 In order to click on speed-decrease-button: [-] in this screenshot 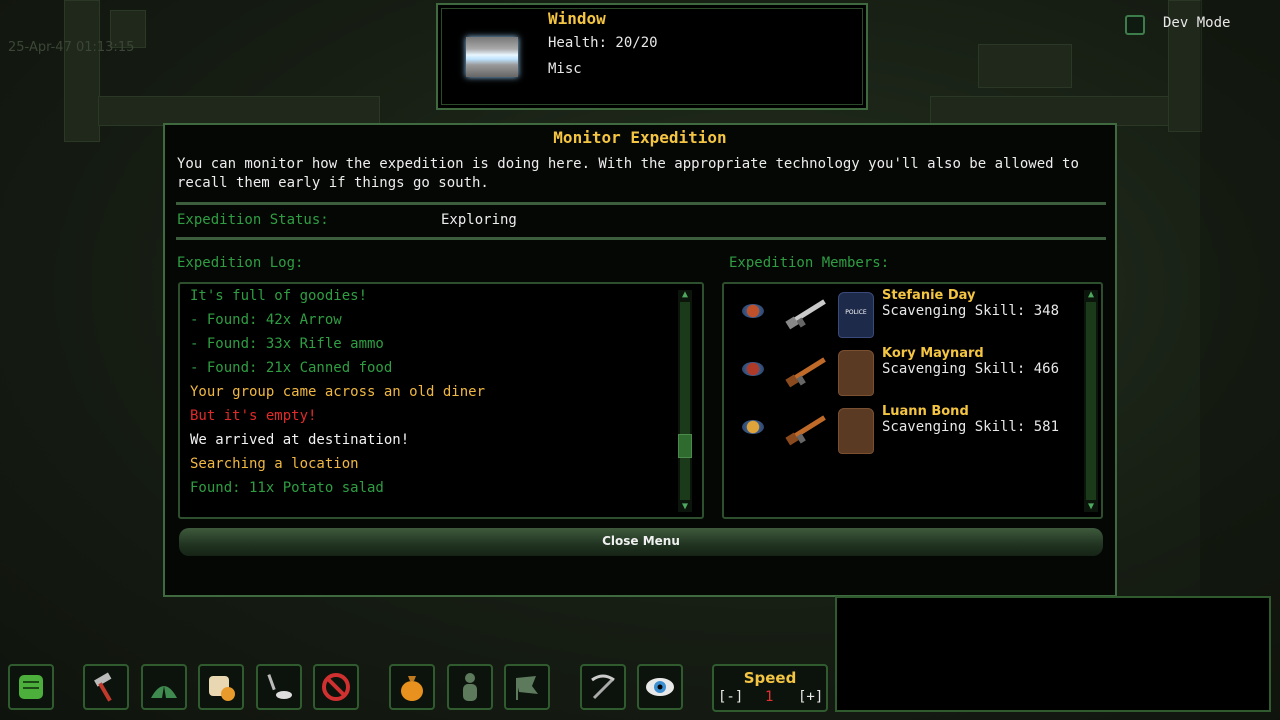, I will do `click(730, 697)`.